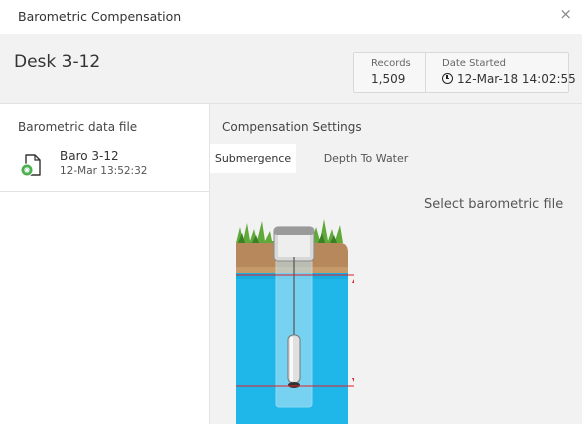  Describe the element at coordinates (565, 14) in the screenshot. I see `close-icon: ×` at that location.